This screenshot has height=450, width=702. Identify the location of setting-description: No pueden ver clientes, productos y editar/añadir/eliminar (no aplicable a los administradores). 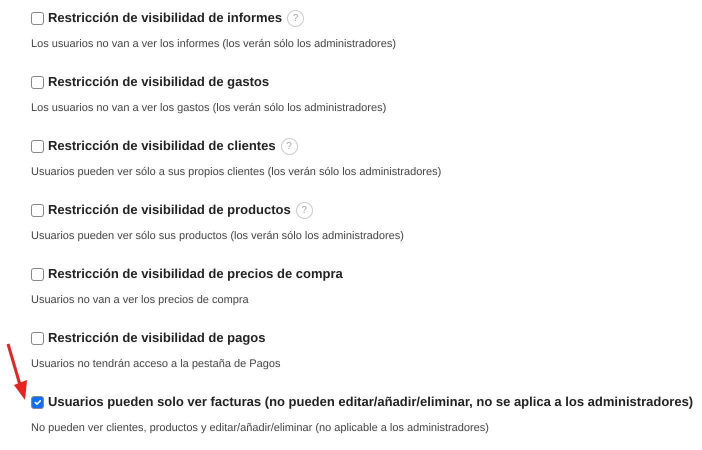
(260, 428).